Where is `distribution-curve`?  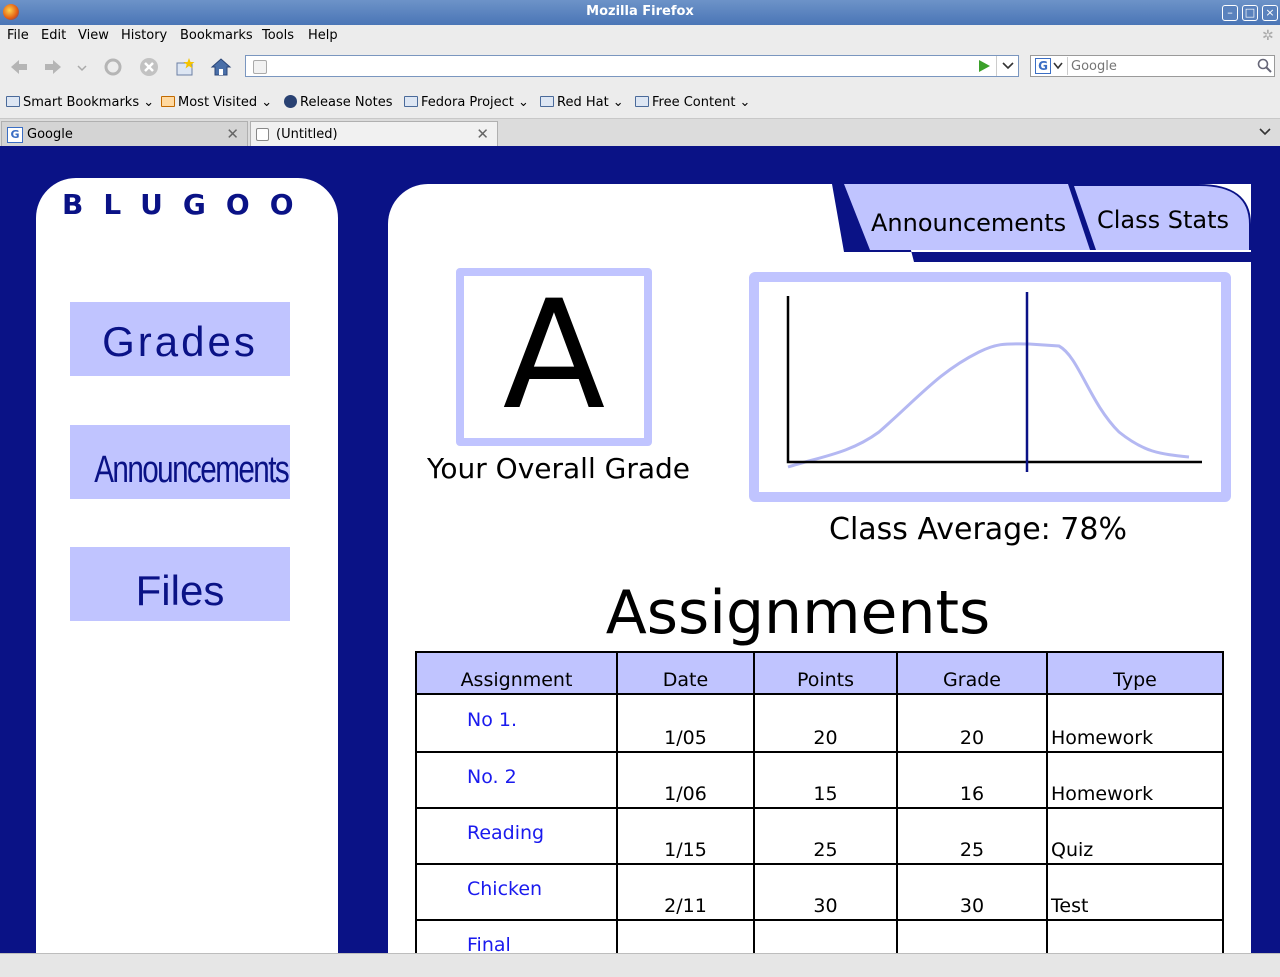 distribution-curve is located at coordinates (988, 405).